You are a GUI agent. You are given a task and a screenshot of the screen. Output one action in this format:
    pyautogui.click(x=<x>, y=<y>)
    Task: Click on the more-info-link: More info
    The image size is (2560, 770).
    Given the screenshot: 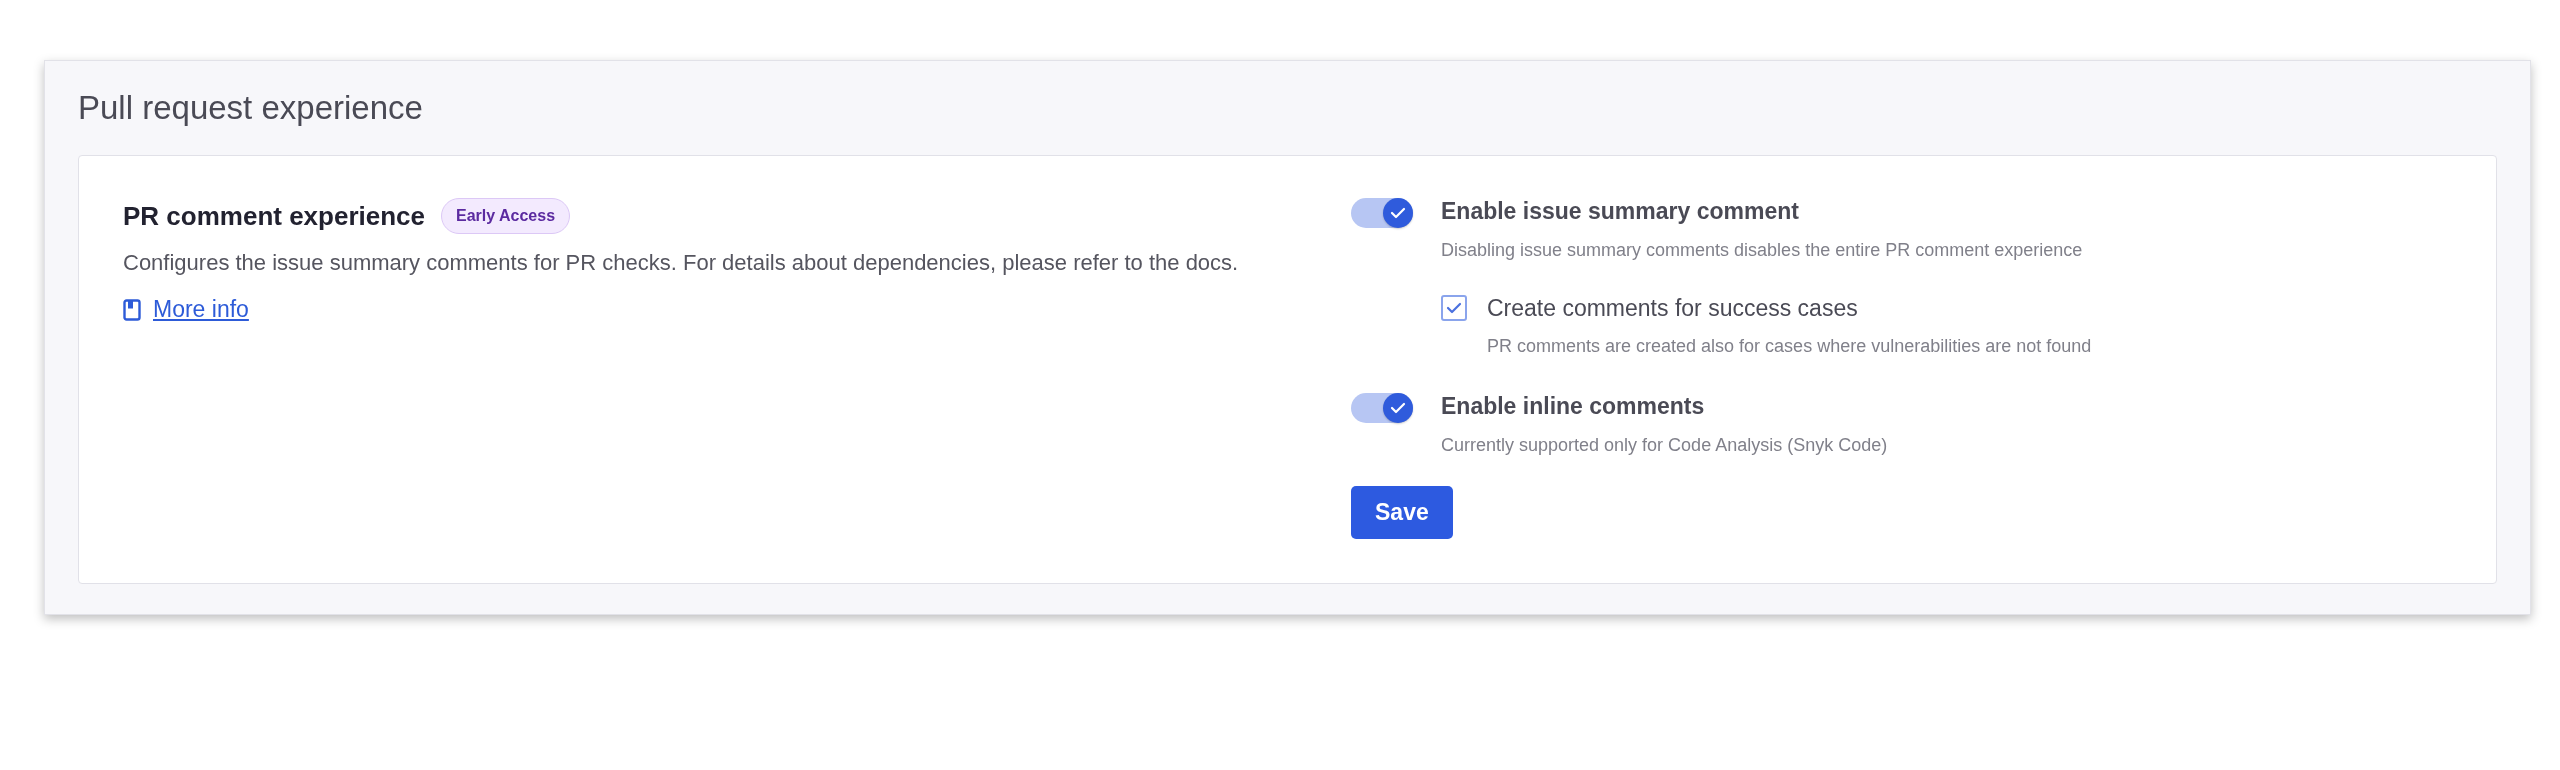 What is the action you would take?
    pyautogui.click(x=201, y=309)
    